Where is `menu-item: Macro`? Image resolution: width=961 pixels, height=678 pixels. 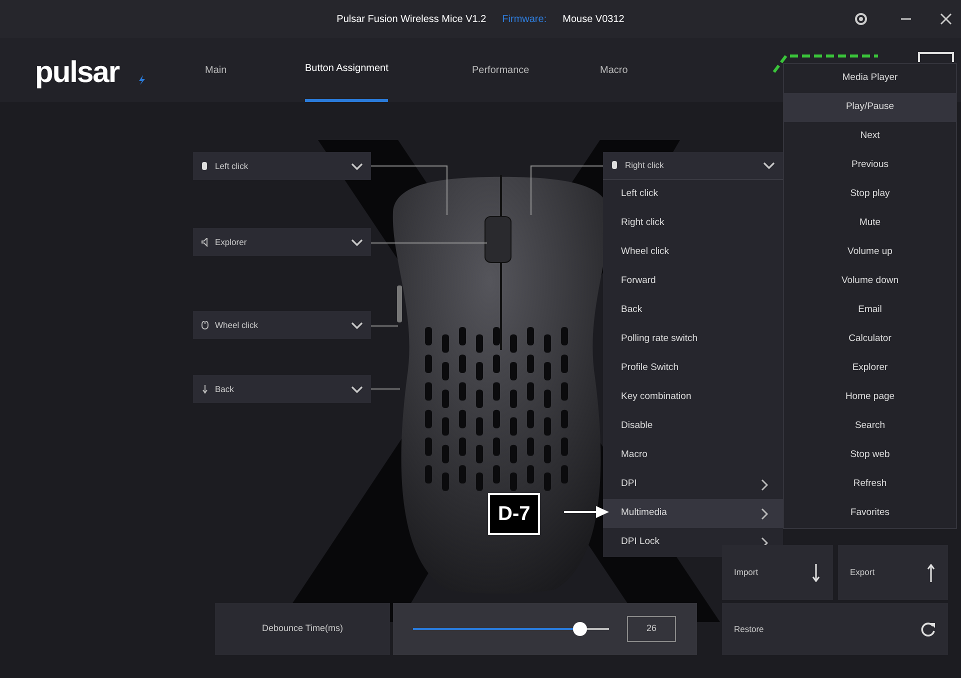 menu-item: Macro is located at coordinates (693, 455).